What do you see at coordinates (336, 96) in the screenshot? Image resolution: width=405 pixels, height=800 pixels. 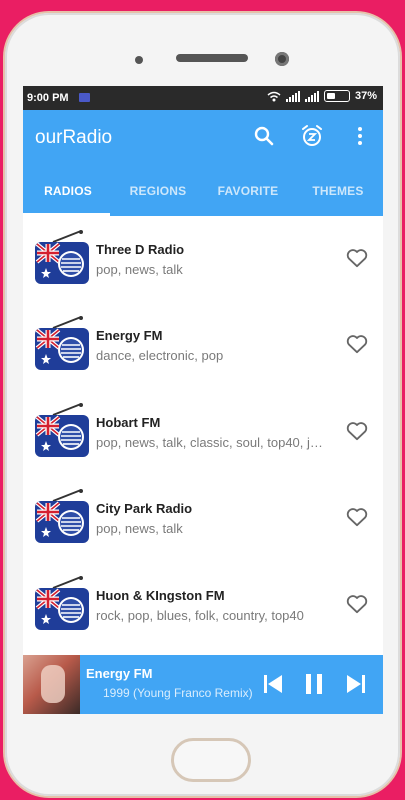 I see `battery-icon` at bounding box center [336, 96].